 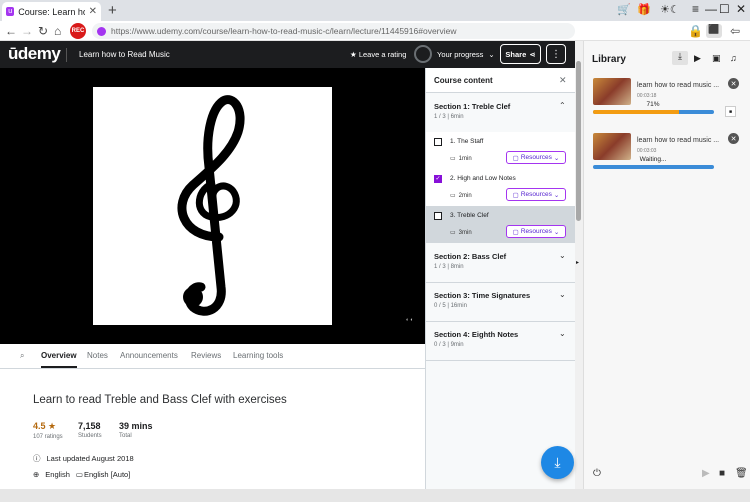 I want to click on lecture-duration-text: 1min, so click(x=465, y=158).